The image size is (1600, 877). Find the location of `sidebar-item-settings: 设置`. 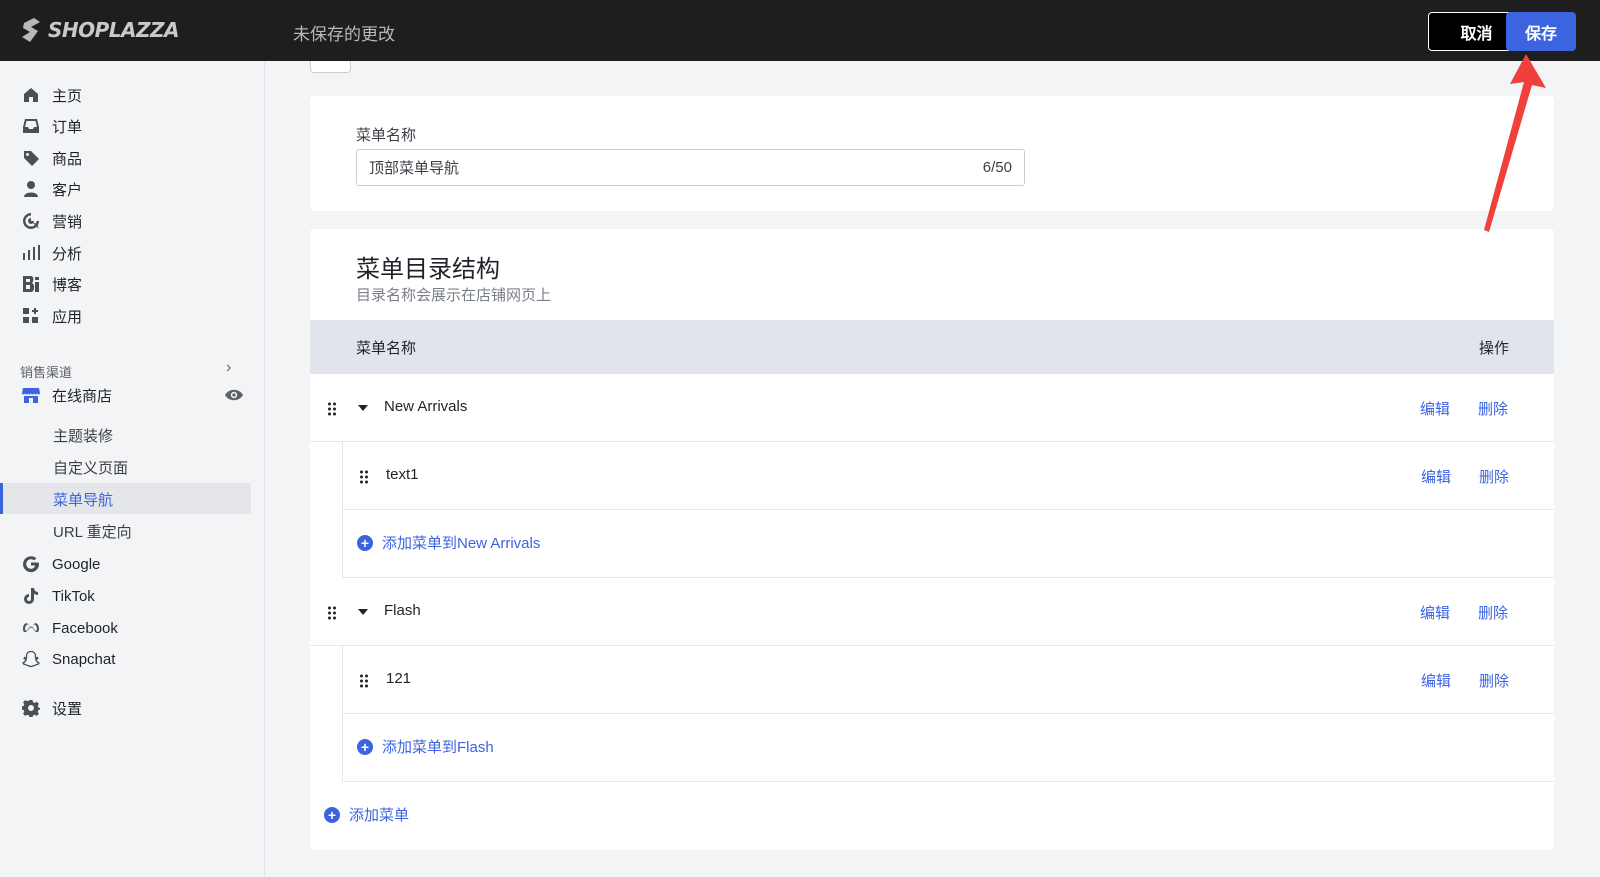

sidebar-item-settings: 设置 is located at coordinates (52, 708).